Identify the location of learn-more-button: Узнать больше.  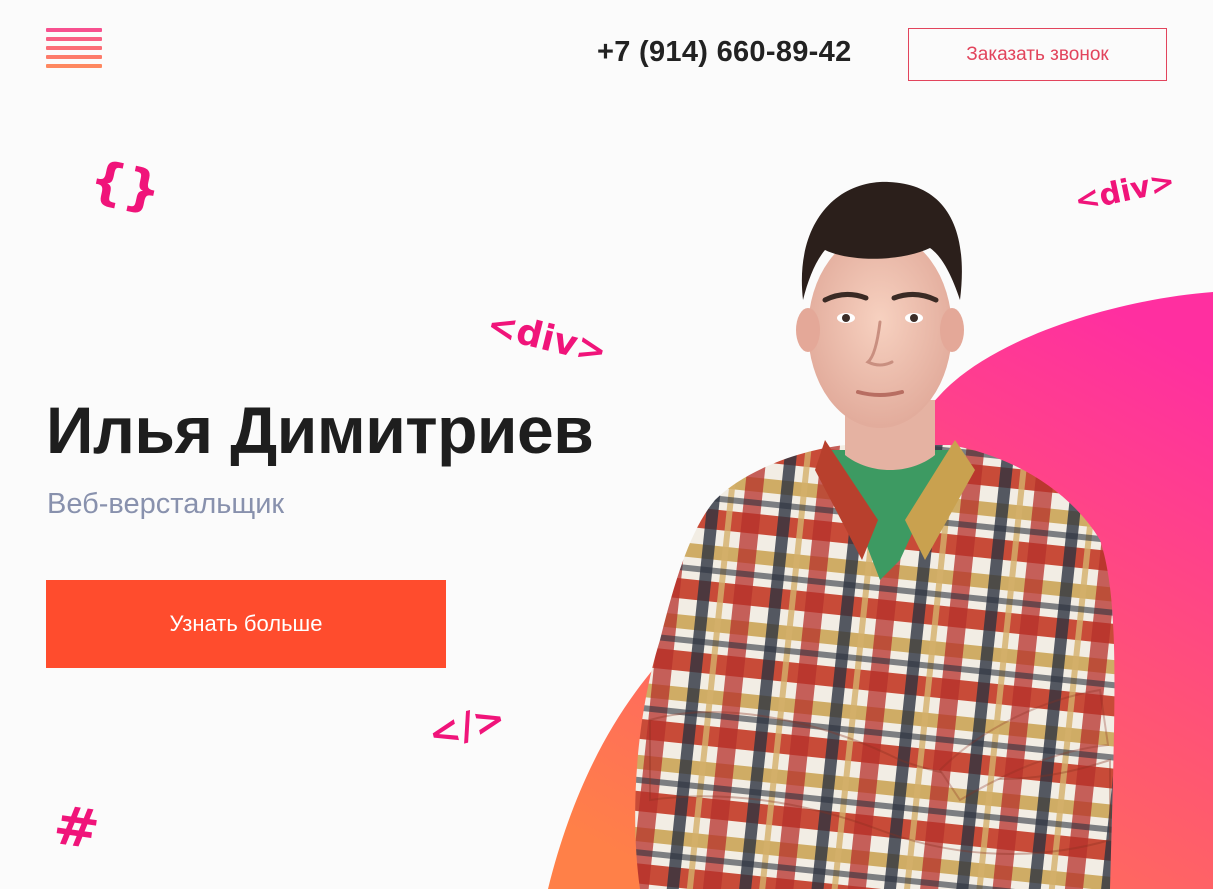
(246, 624).